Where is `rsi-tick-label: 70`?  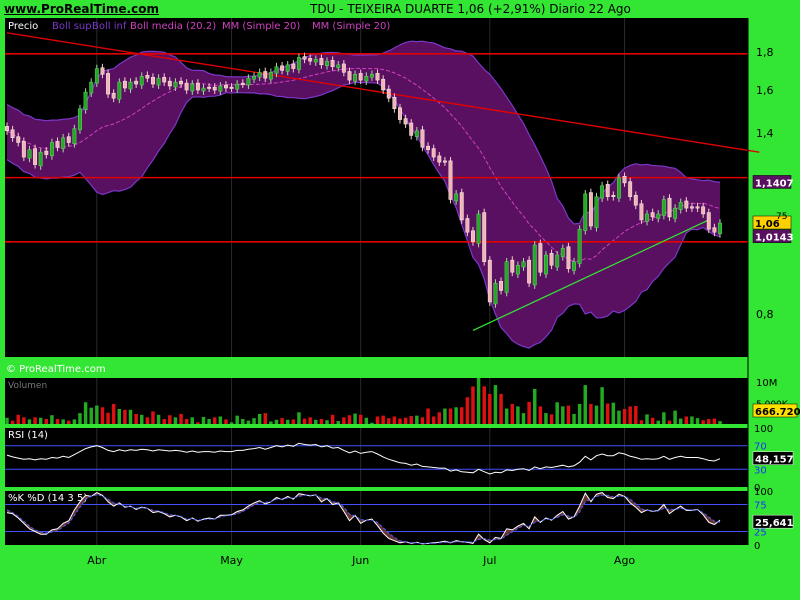 rsi-tick-label: 70 is located at coordinates (760, 447).